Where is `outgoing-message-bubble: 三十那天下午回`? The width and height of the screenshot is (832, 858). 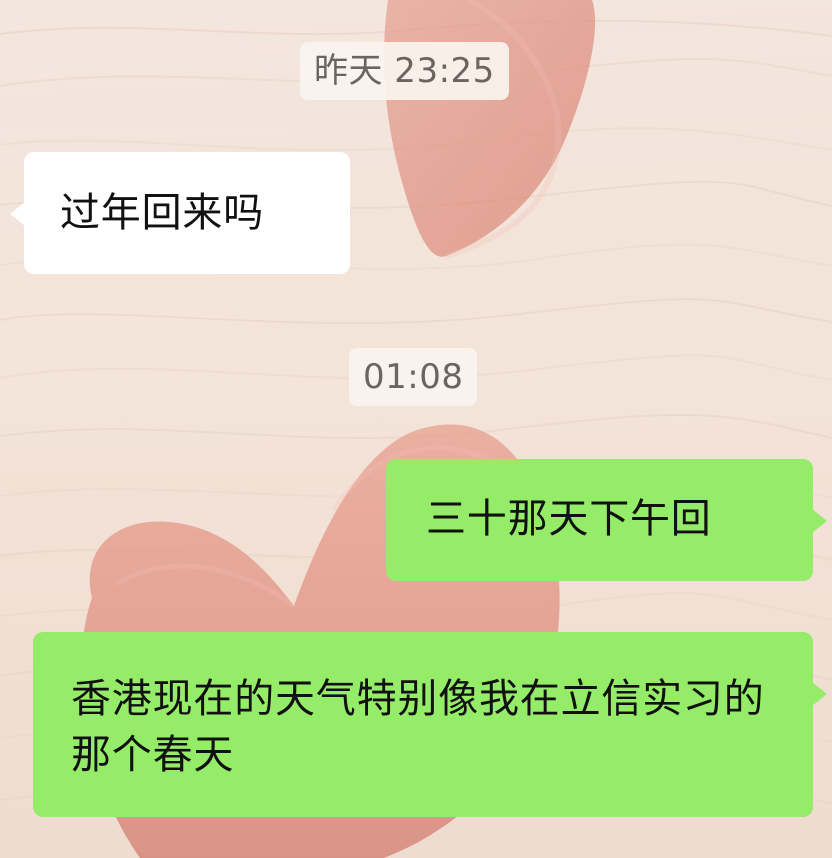 outgoing-message-bubble: 三十那天下午回 is located at coordinates (606, 520).